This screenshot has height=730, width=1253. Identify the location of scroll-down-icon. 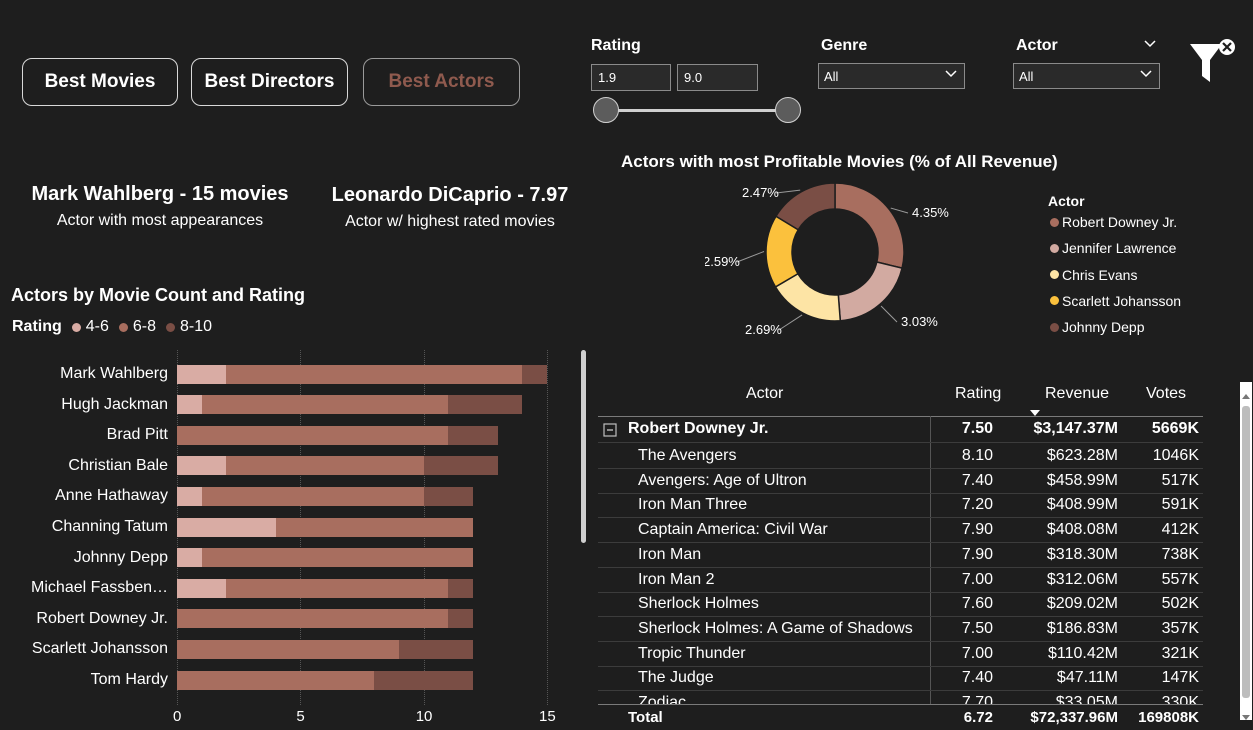
(1246, 717).